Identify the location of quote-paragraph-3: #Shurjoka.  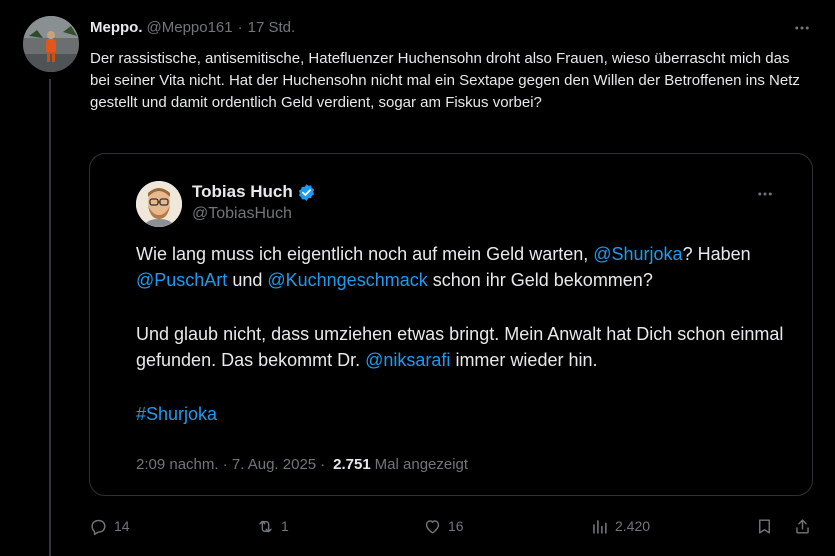
(461, 414).